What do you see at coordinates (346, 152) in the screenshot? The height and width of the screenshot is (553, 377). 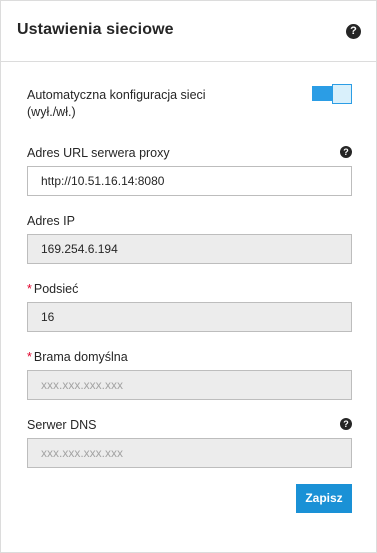 I see `proxy-help-icon: ?` at bounding box center [346, 152].